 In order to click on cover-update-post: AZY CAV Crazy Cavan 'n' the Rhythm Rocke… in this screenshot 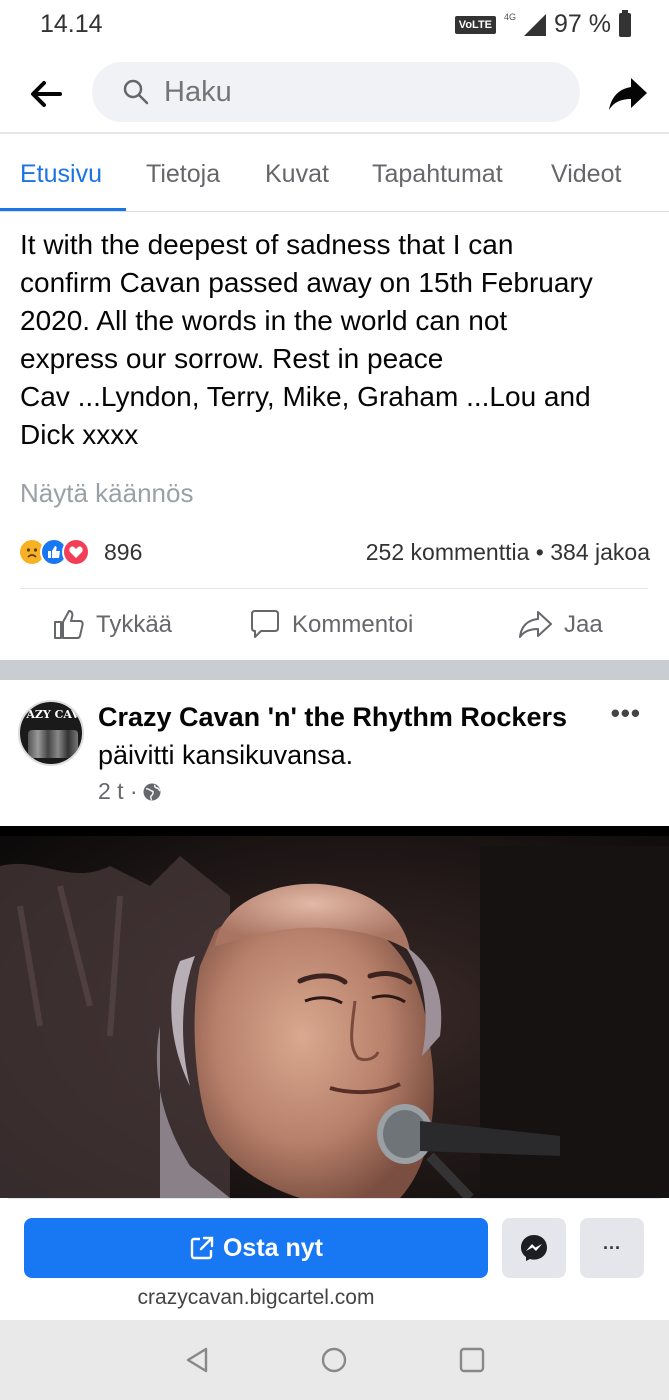, I will do `click(334, 753)`.